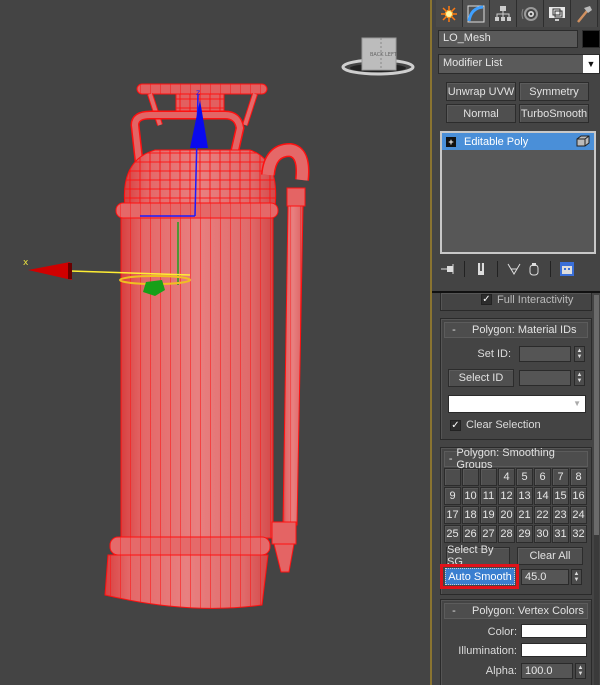 Image resolution: width=600 pixels, height=685 pixels. I want to click on tab-create, so click(449, 13).